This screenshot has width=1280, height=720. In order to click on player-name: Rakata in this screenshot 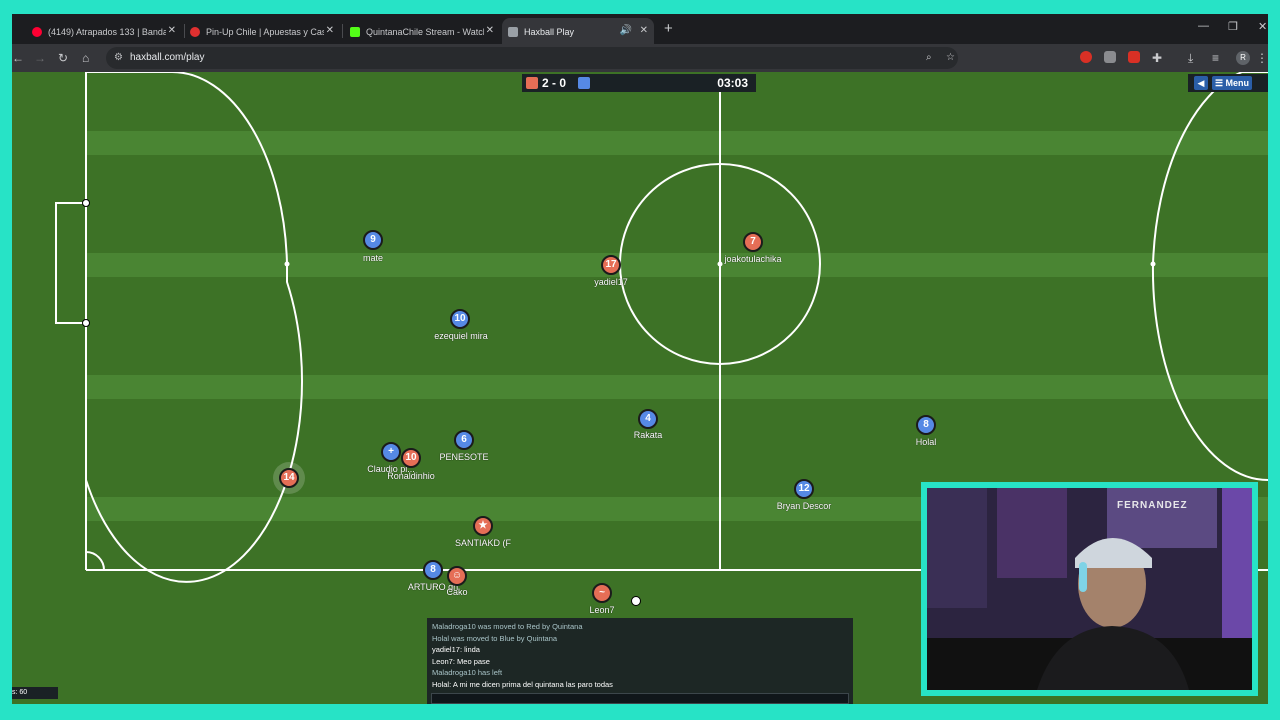, I will do `click(648, 435)`.